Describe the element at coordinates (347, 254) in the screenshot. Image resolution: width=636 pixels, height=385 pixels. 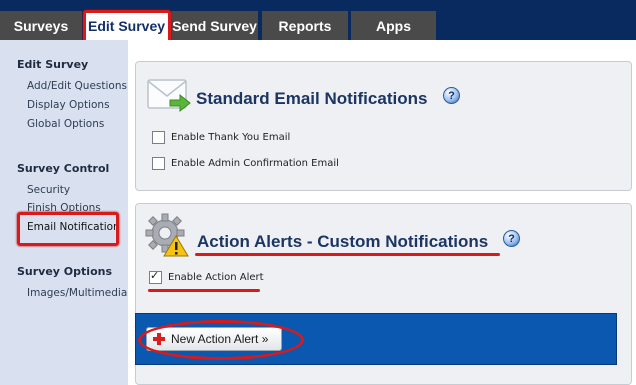
I see `action-alerts-title-underline` at that location.